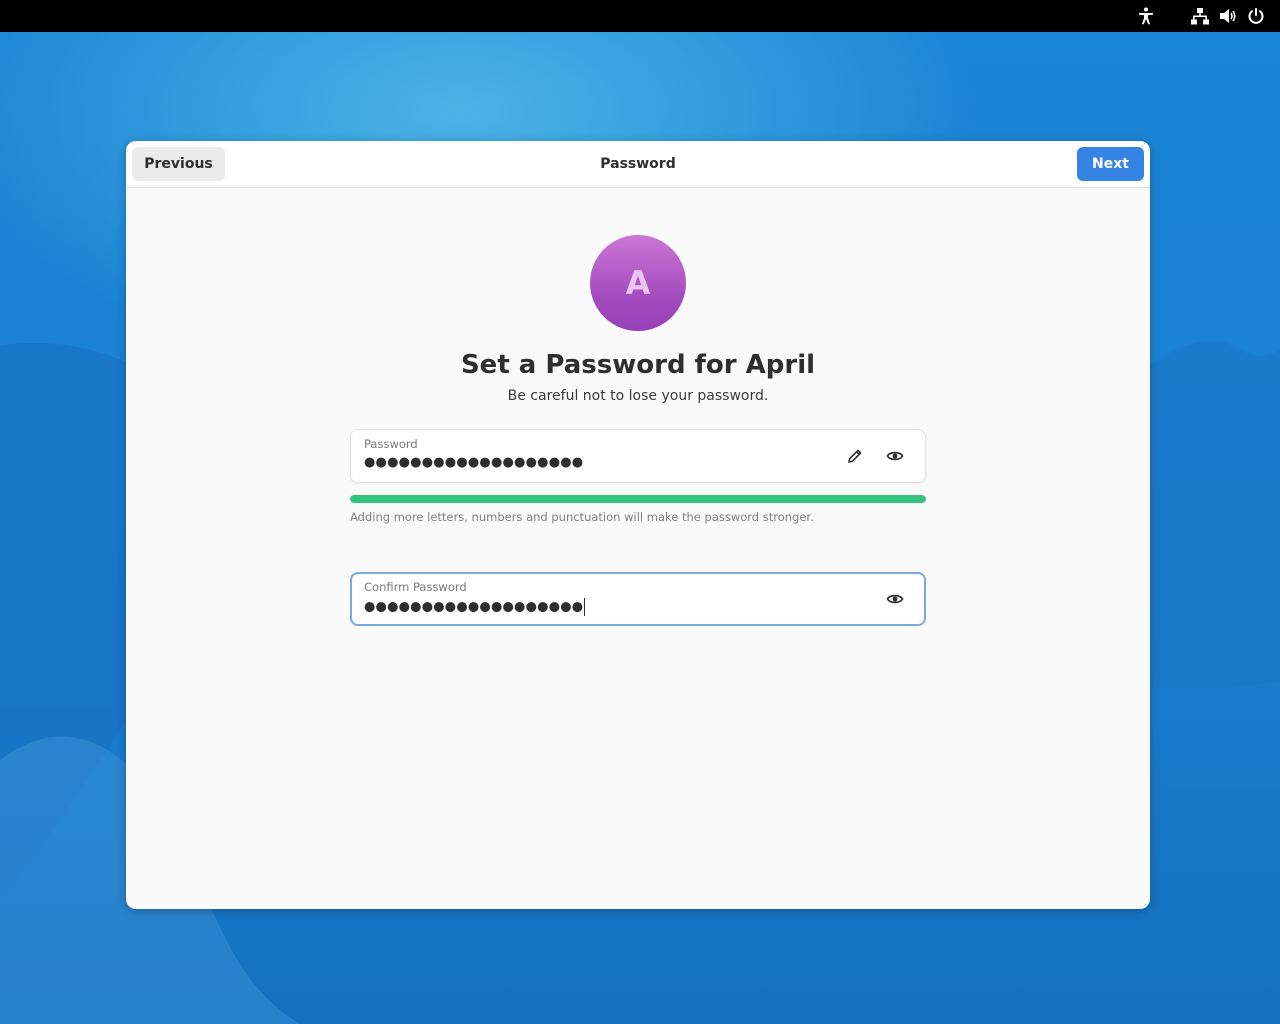 This screenshot has width=1280, height=1024. What do you see at coordinates (473, 462) in the screenshot?
I see `password-field-value: ●●●●●●●●●●●●●●●●●●●` at bounding box center [473, 462].